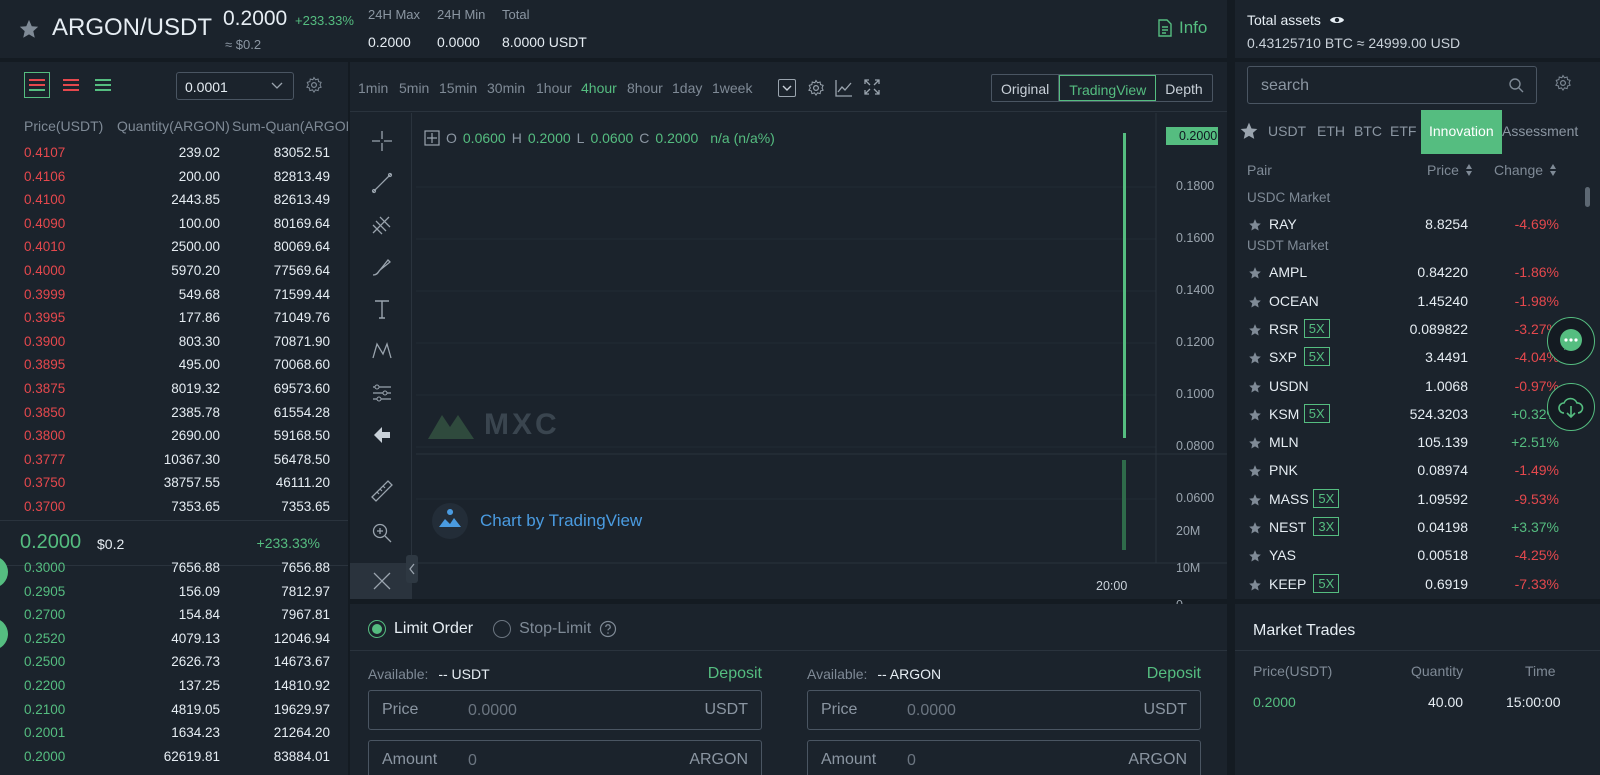 The width and height of the screenshot is (1600, 775). I want to click on orderbook-row: 0.3999 549.68 71599.44, so click(174, 295).